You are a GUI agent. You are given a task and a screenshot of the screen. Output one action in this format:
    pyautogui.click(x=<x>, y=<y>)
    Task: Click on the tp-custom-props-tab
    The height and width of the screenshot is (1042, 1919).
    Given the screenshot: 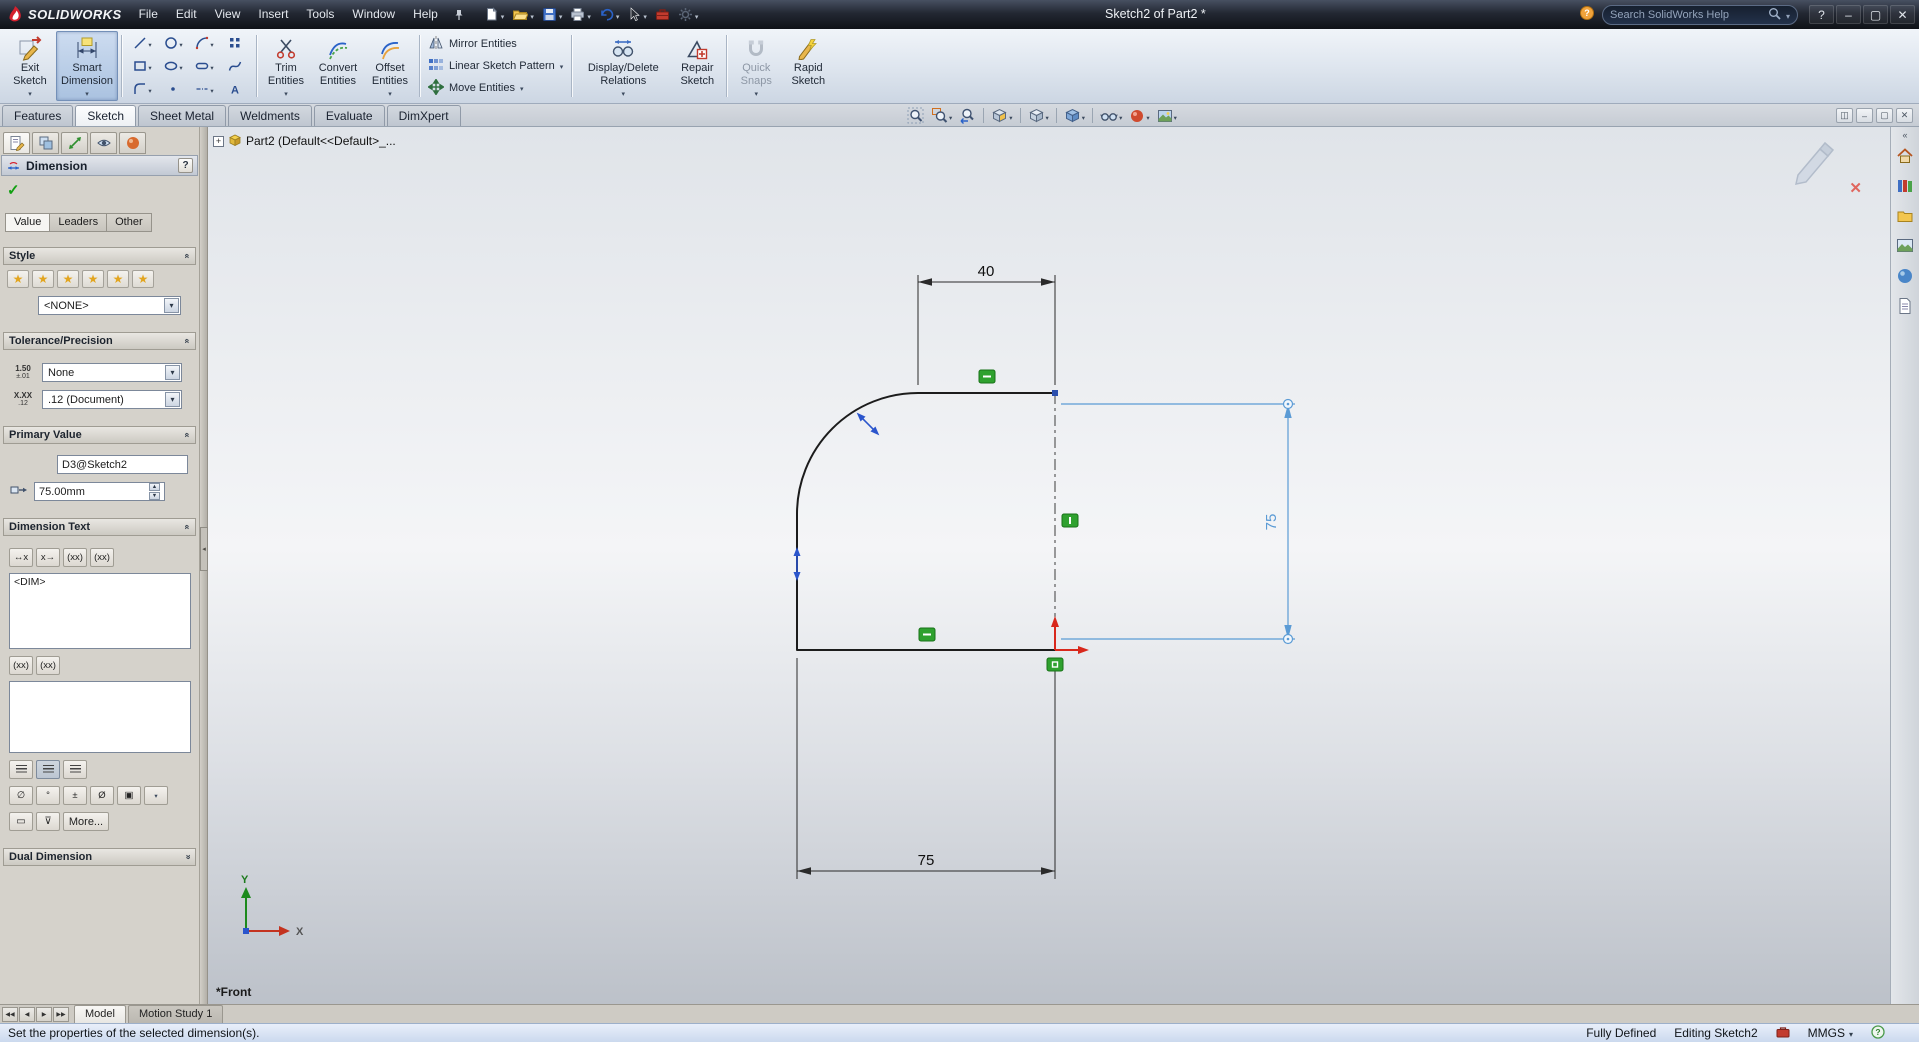 What is the action you would take?
    pyautogui.click(x=1905, y=306)
    